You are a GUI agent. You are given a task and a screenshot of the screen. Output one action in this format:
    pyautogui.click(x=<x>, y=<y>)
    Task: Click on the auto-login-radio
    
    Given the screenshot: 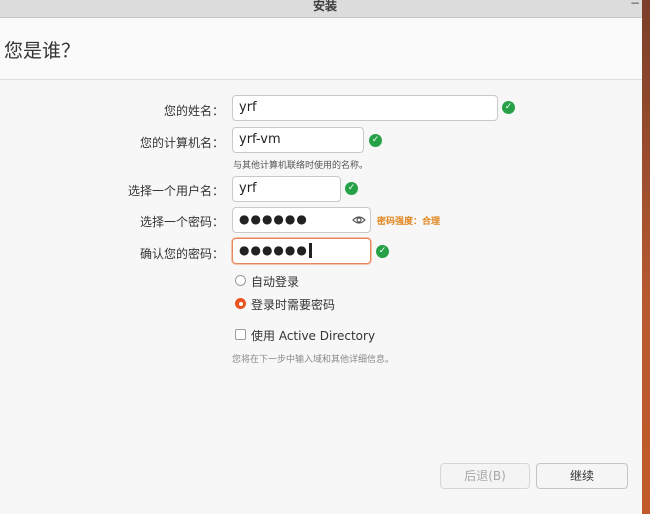 What is the action you would take?
    pyautogui.click(x=240, y=280)
    